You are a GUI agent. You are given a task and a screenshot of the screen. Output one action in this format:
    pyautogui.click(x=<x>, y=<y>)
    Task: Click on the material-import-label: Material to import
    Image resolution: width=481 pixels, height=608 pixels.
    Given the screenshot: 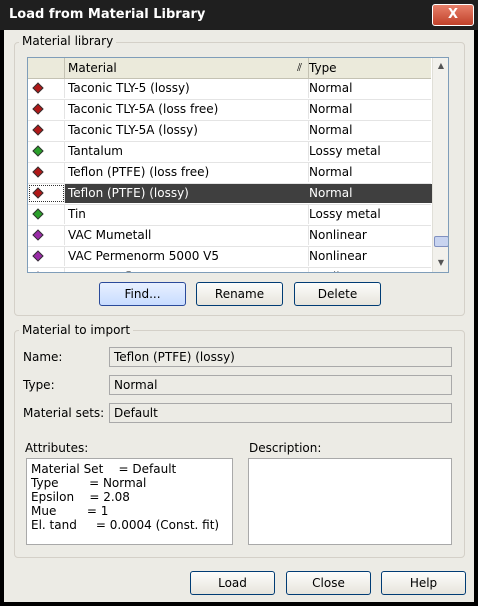 What is the action you would take?
    pyautogui.click(x=76, y=330)
    